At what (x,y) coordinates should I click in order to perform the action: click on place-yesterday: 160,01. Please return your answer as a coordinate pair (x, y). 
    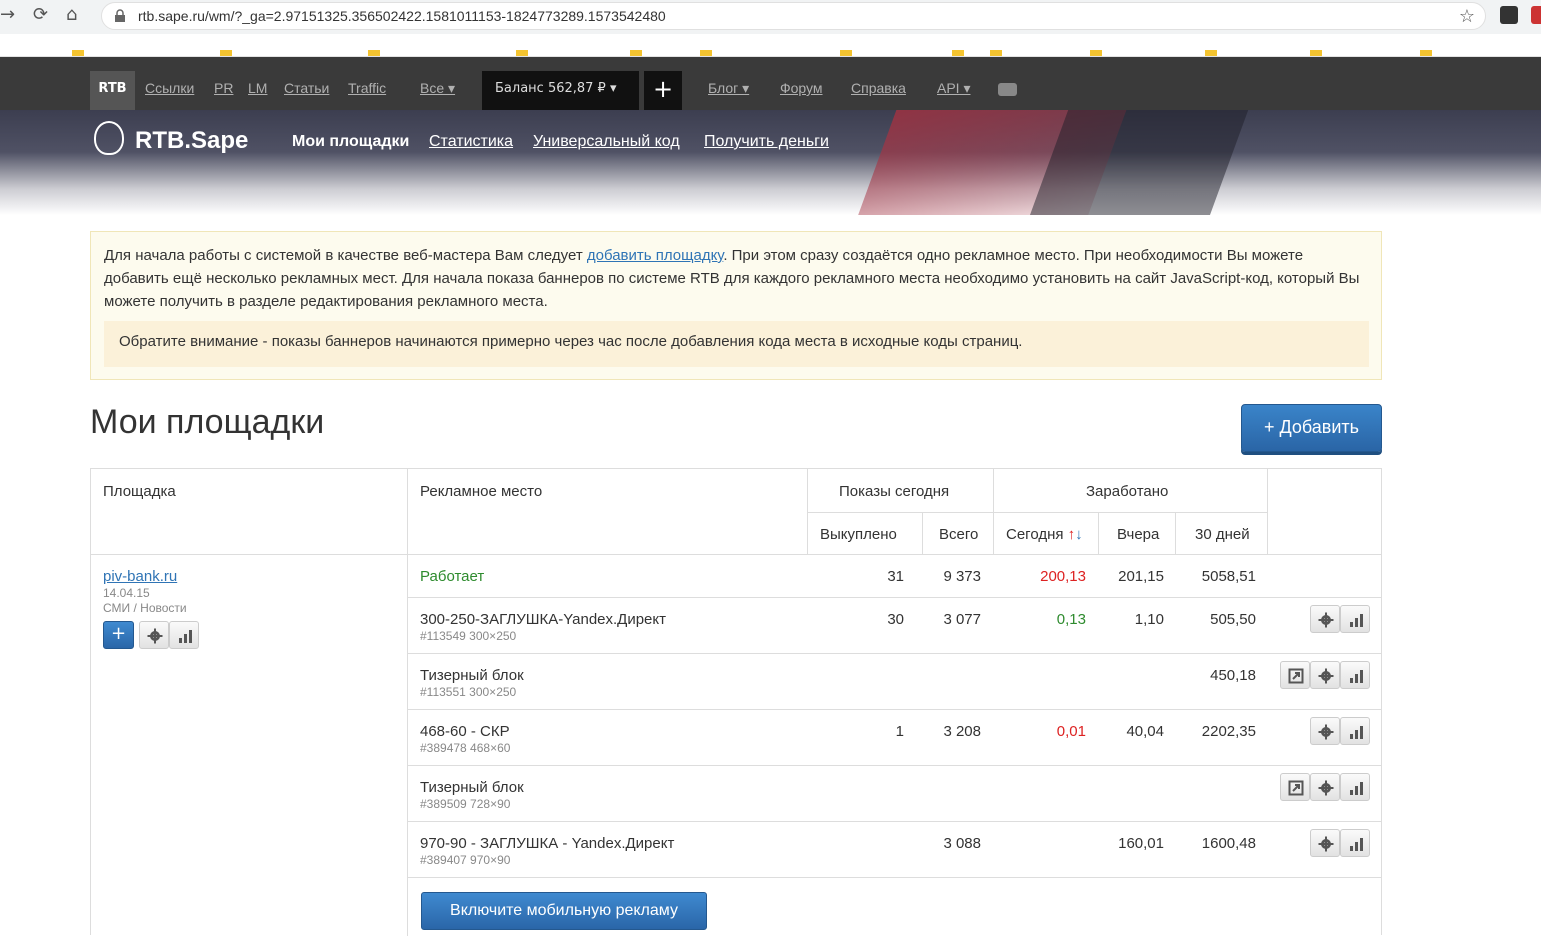
    Looking at the image, I should click on (1141, 843).